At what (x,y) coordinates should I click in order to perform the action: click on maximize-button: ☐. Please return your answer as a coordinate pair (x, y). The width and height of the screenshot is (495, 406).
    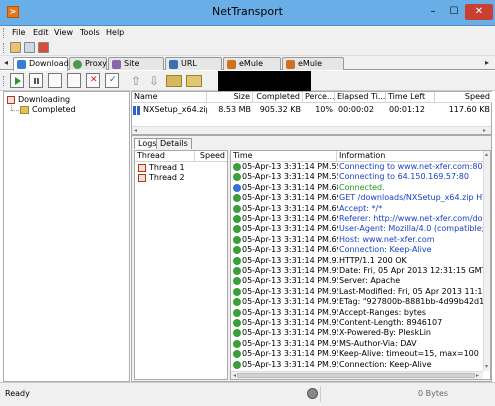
    Looking at the image, I should click on (454, 12).